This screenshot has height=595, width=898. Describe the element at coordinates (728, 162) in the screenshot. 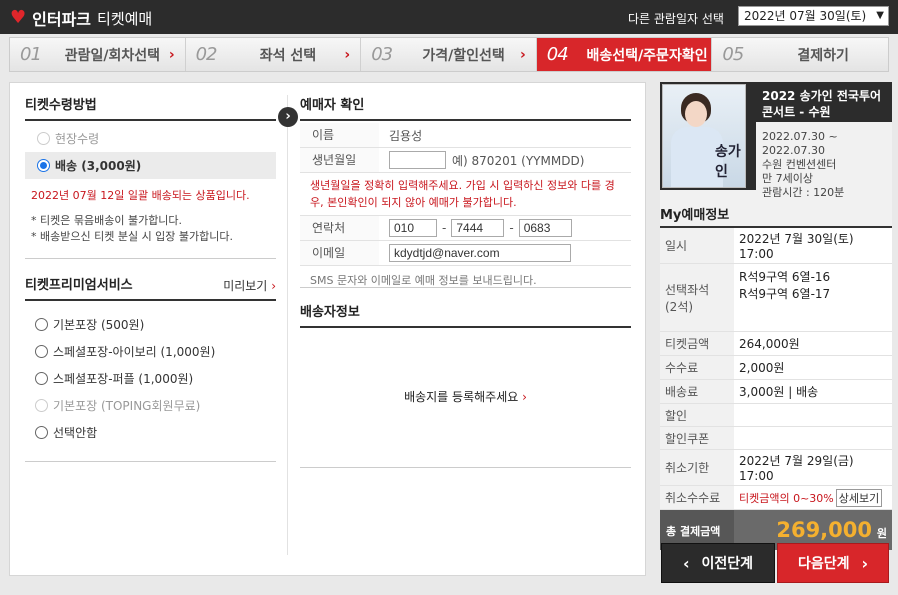

I see `poster-title: 송가인` at that location.